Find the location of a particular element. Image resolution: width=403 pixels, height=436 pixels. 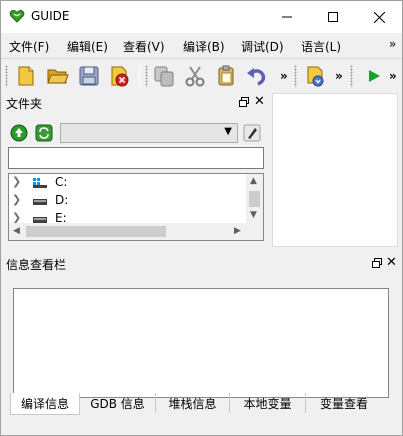

maximize-icon is located at coordinates (333, 17).